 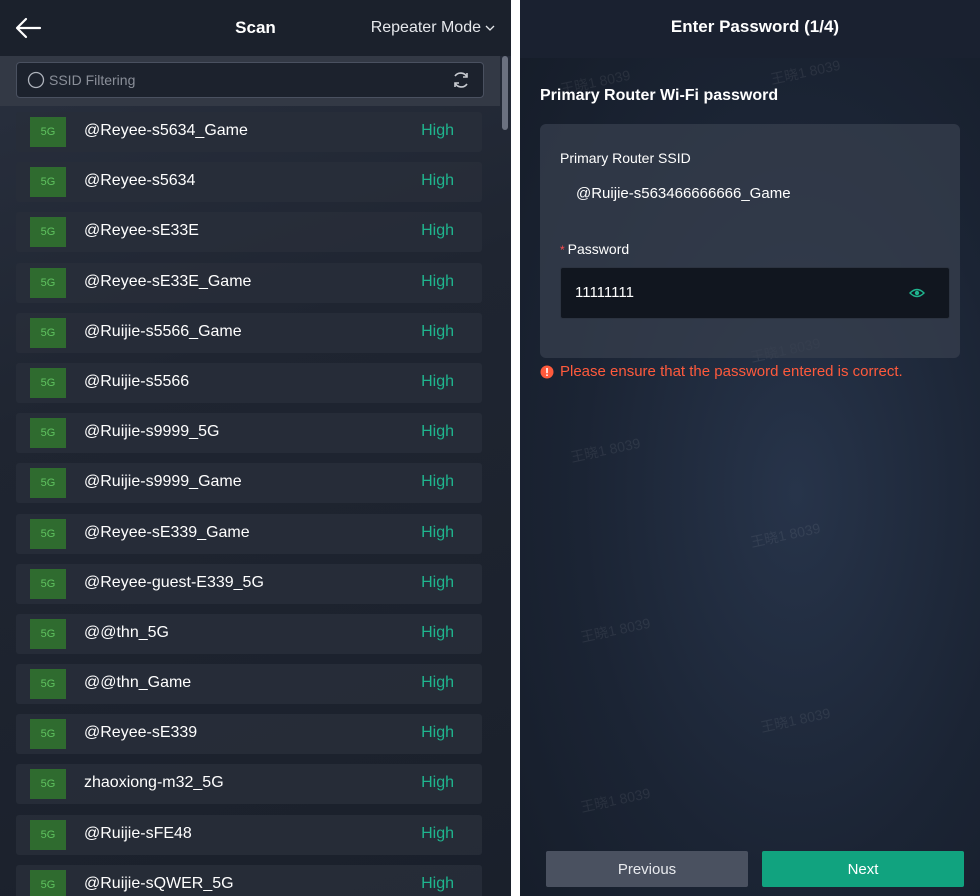 I want to click on list-scrollbar, so click(x=505, y=93).